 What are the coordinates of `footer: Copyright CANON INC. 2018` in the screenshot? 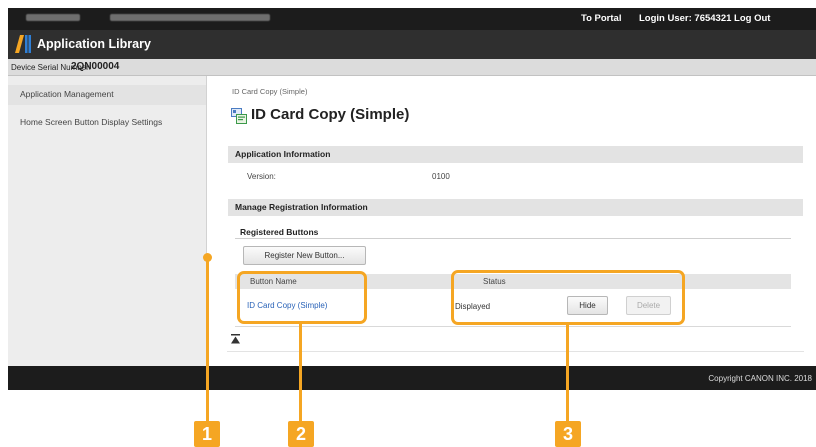 It's located at (412, 378).